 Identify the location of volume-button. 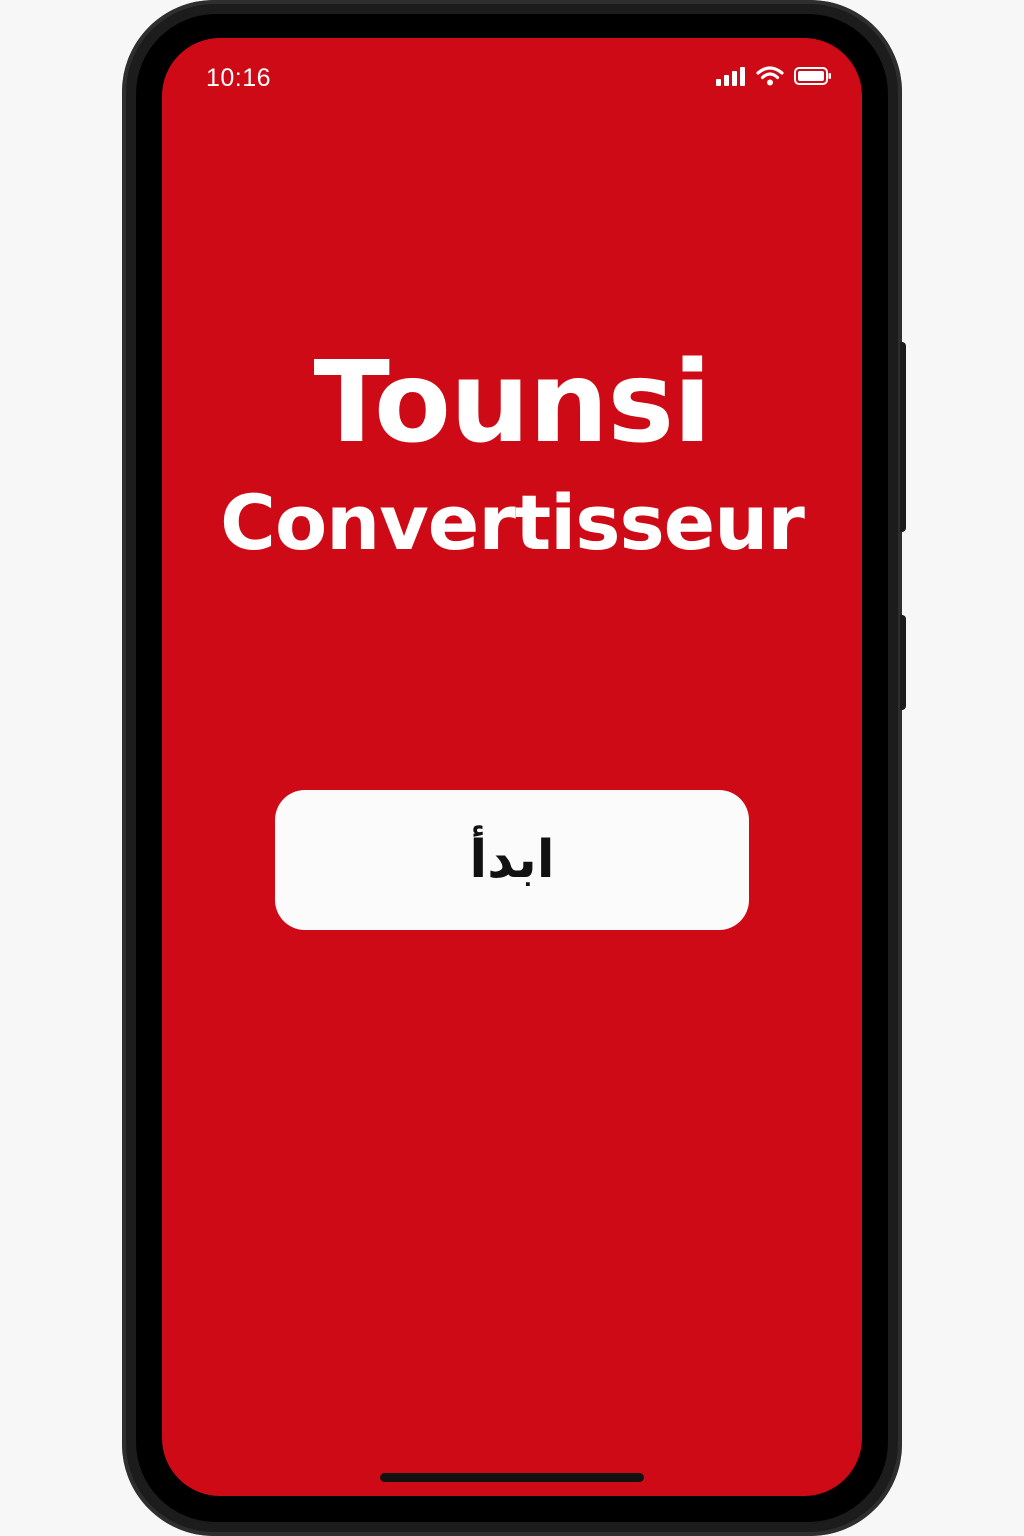
(903, 437).